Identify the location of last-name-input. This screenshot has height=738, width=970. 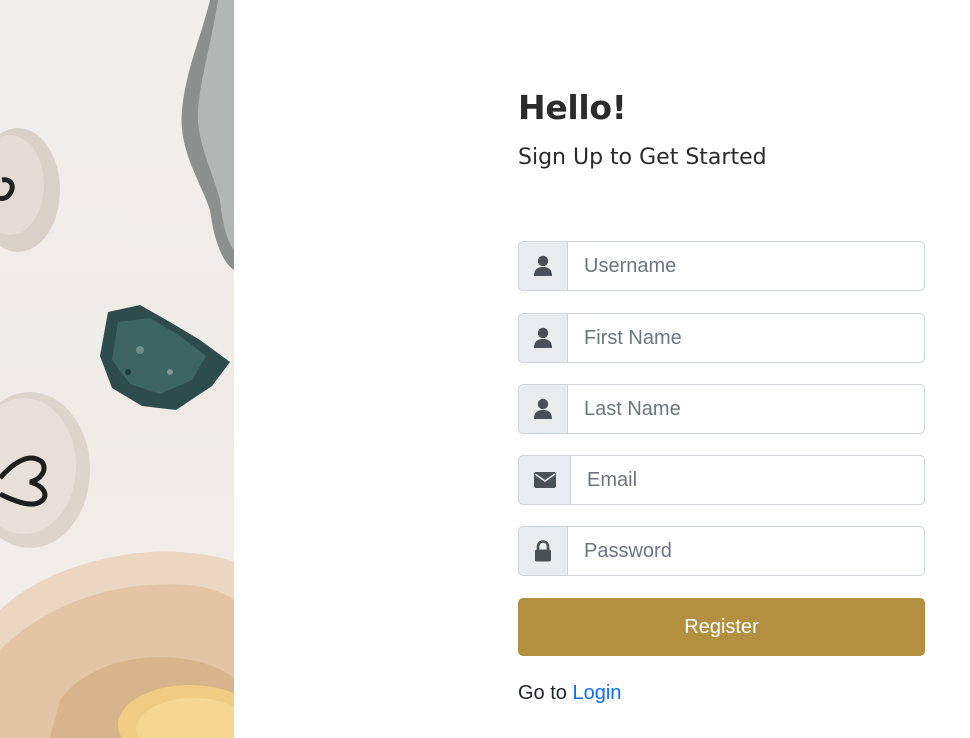
(746, 409).